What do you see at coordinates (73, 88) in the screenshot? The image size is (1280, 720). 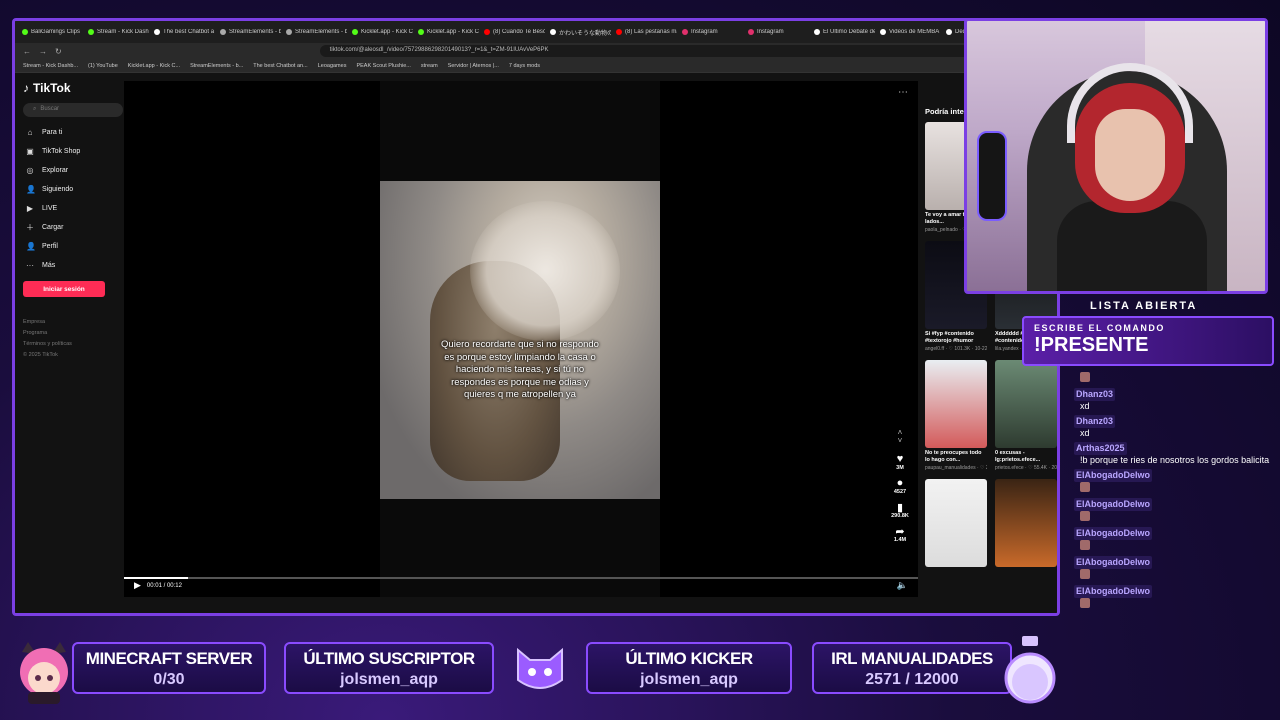 I see `tiktok-logo: ♪ TikTok` at bounding box center [73, 88].